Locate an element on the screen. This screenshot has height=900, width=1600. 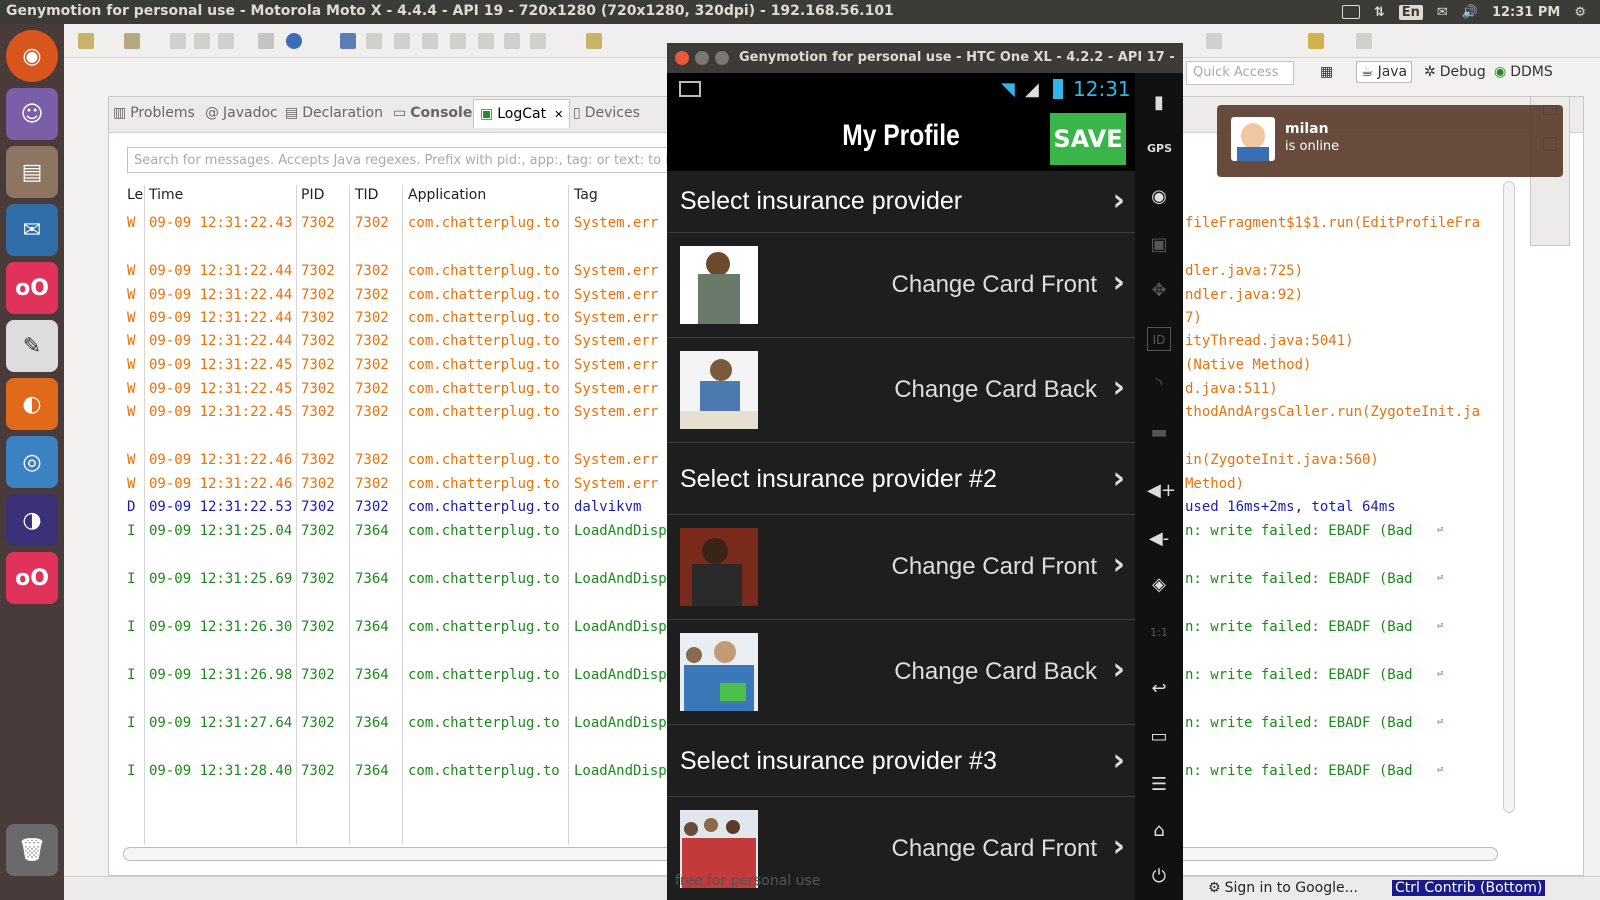
close-icon: ✕ is located at coordinates (558, 114).